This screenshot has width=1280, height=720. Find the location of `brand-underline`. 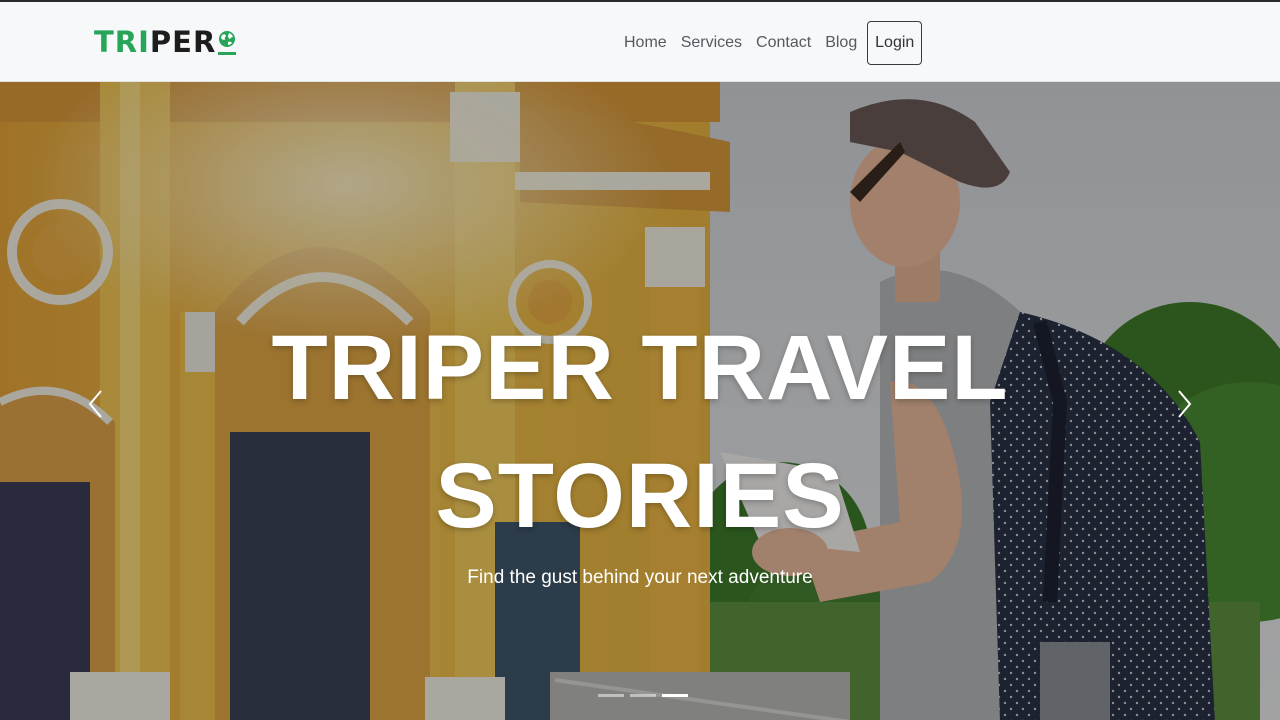

brand-underline is located at coordinates (227, 53).